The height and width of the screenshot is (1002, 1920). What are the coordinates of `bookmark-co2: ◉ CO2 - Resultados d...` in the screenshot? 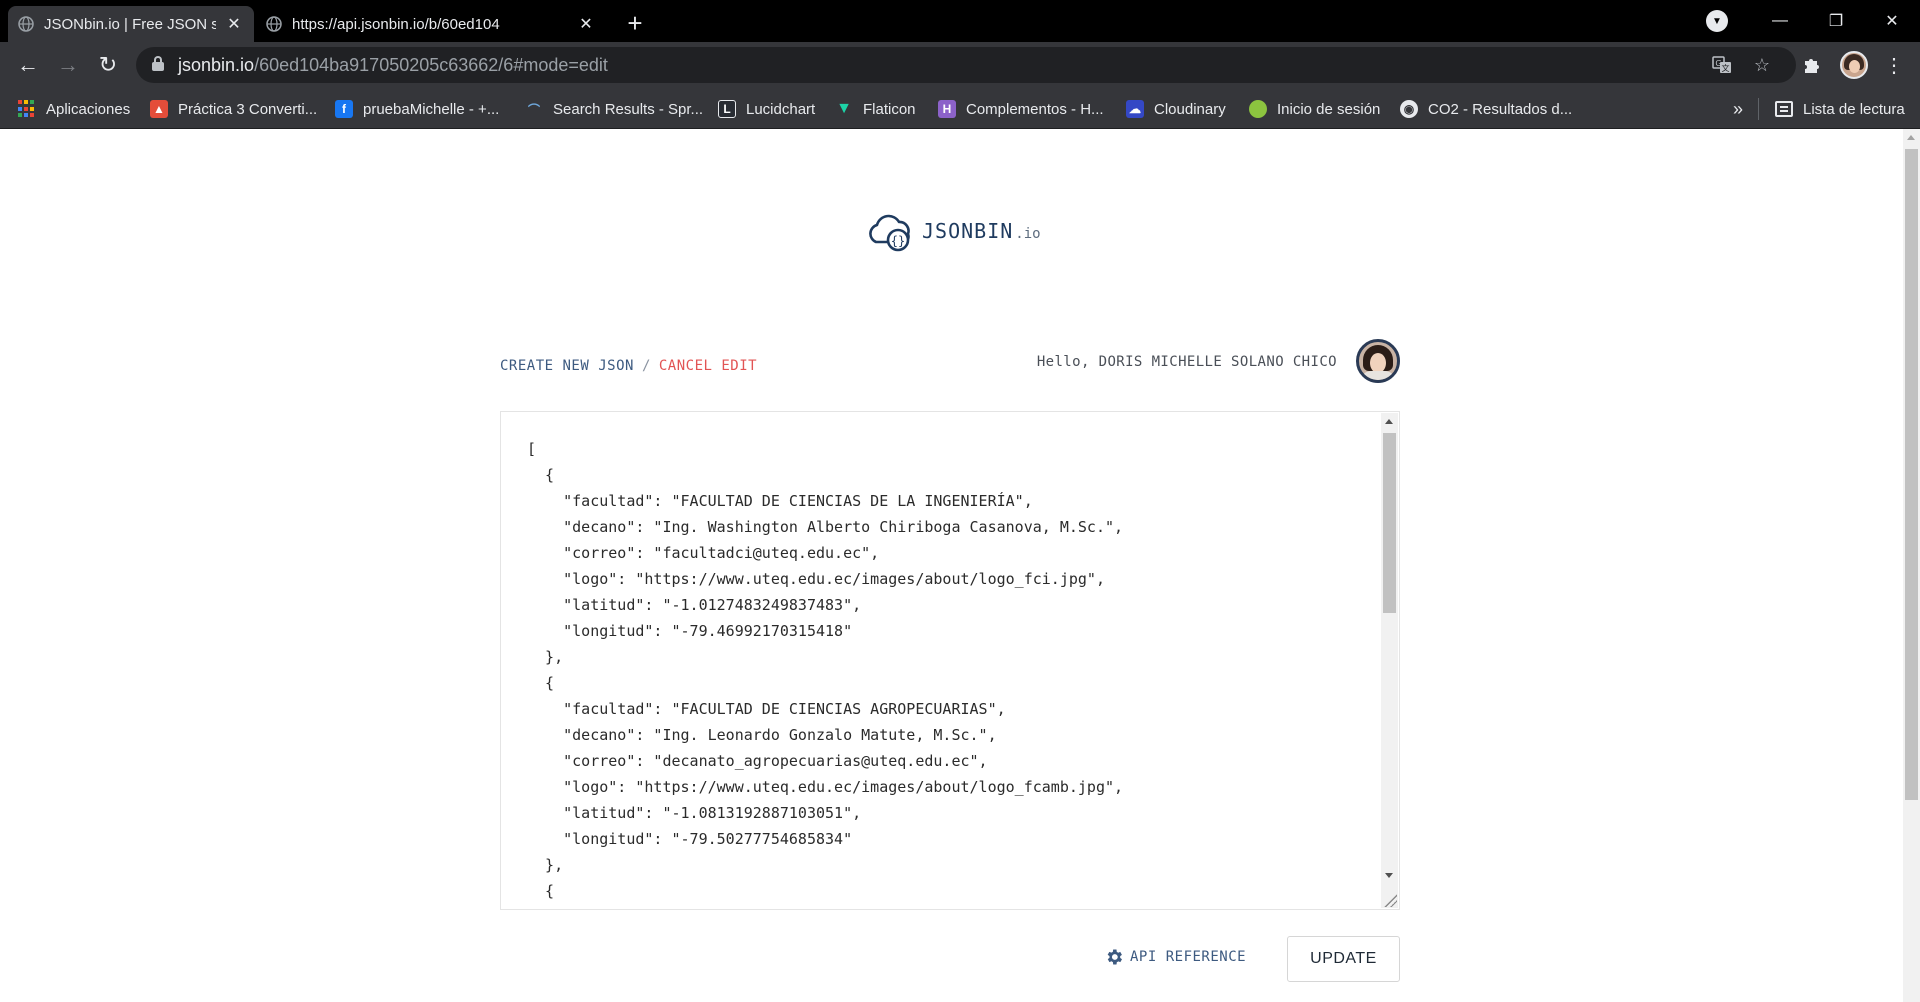 It's located at (1486, 109).